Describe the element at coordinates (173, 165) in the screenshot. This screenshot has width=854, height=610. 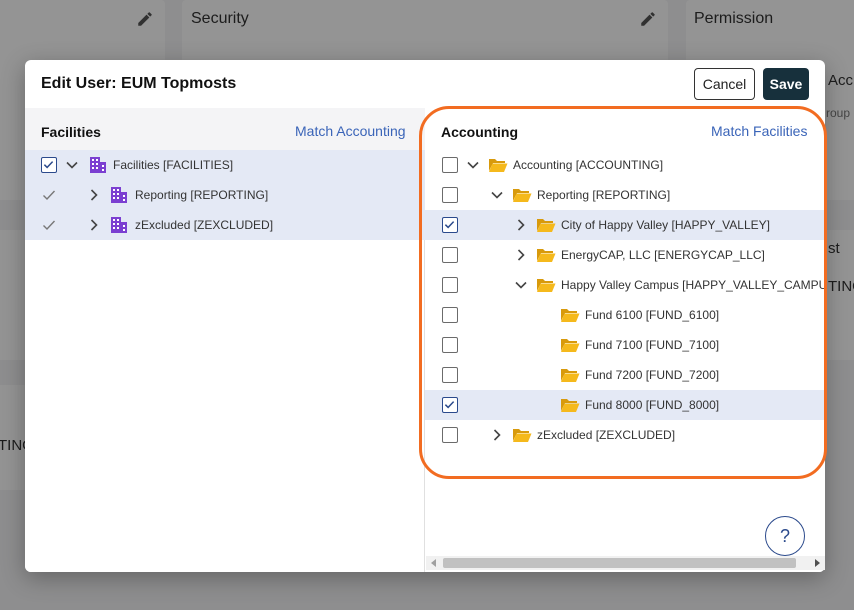
I see `row-label: Facilities [FACILITIES]` at that location.